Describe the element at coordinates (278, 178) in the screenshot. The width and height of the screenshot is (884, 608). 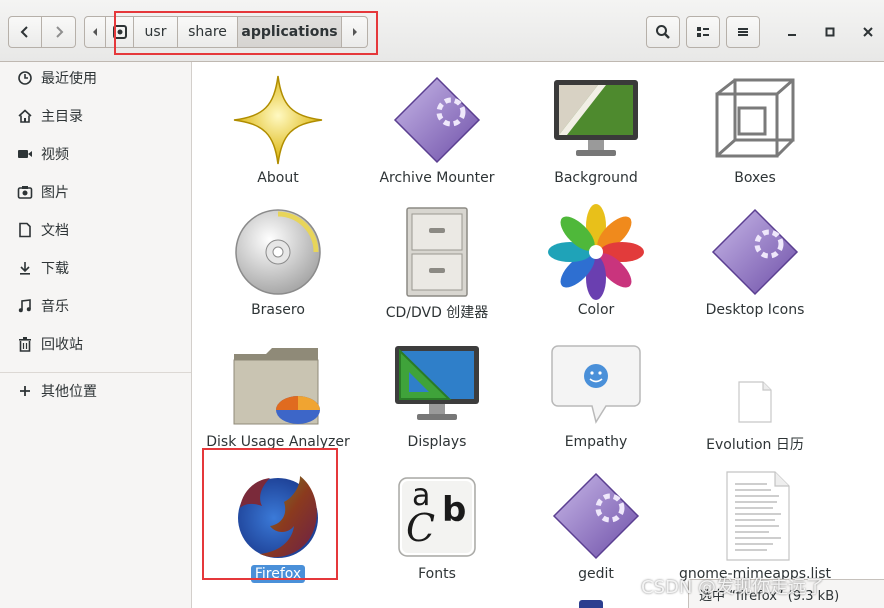
I see `file-name: About` at that location.